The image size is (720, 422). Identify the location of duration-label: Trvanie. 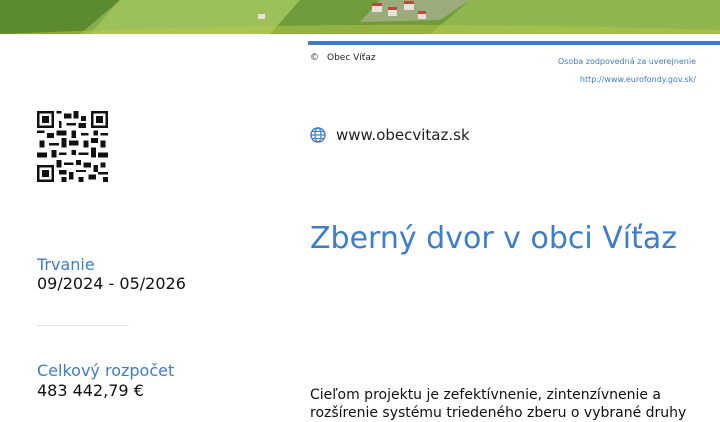
(66, 264).